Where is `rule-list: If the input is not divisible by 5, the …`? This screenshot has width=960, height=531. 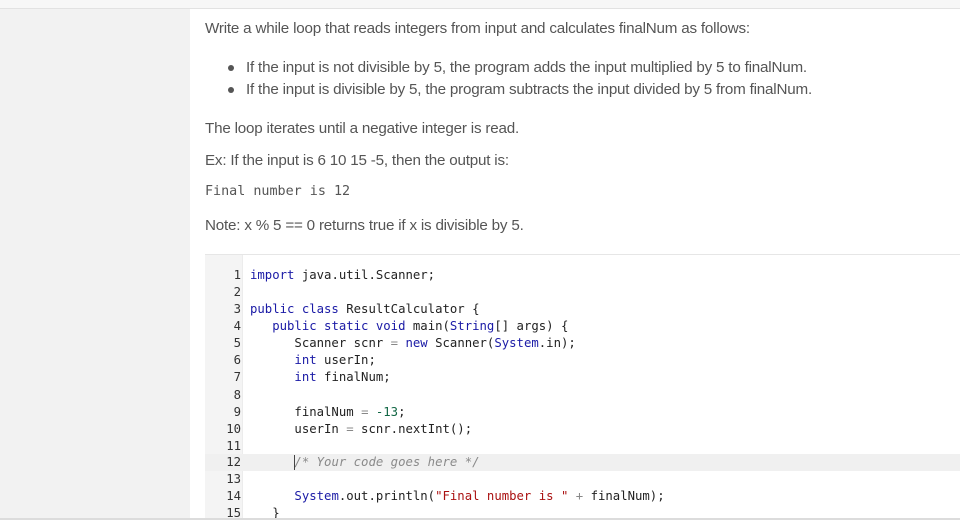
rule-list: If the input is not divisible by 5, the … is located at coordinates (519, 81).